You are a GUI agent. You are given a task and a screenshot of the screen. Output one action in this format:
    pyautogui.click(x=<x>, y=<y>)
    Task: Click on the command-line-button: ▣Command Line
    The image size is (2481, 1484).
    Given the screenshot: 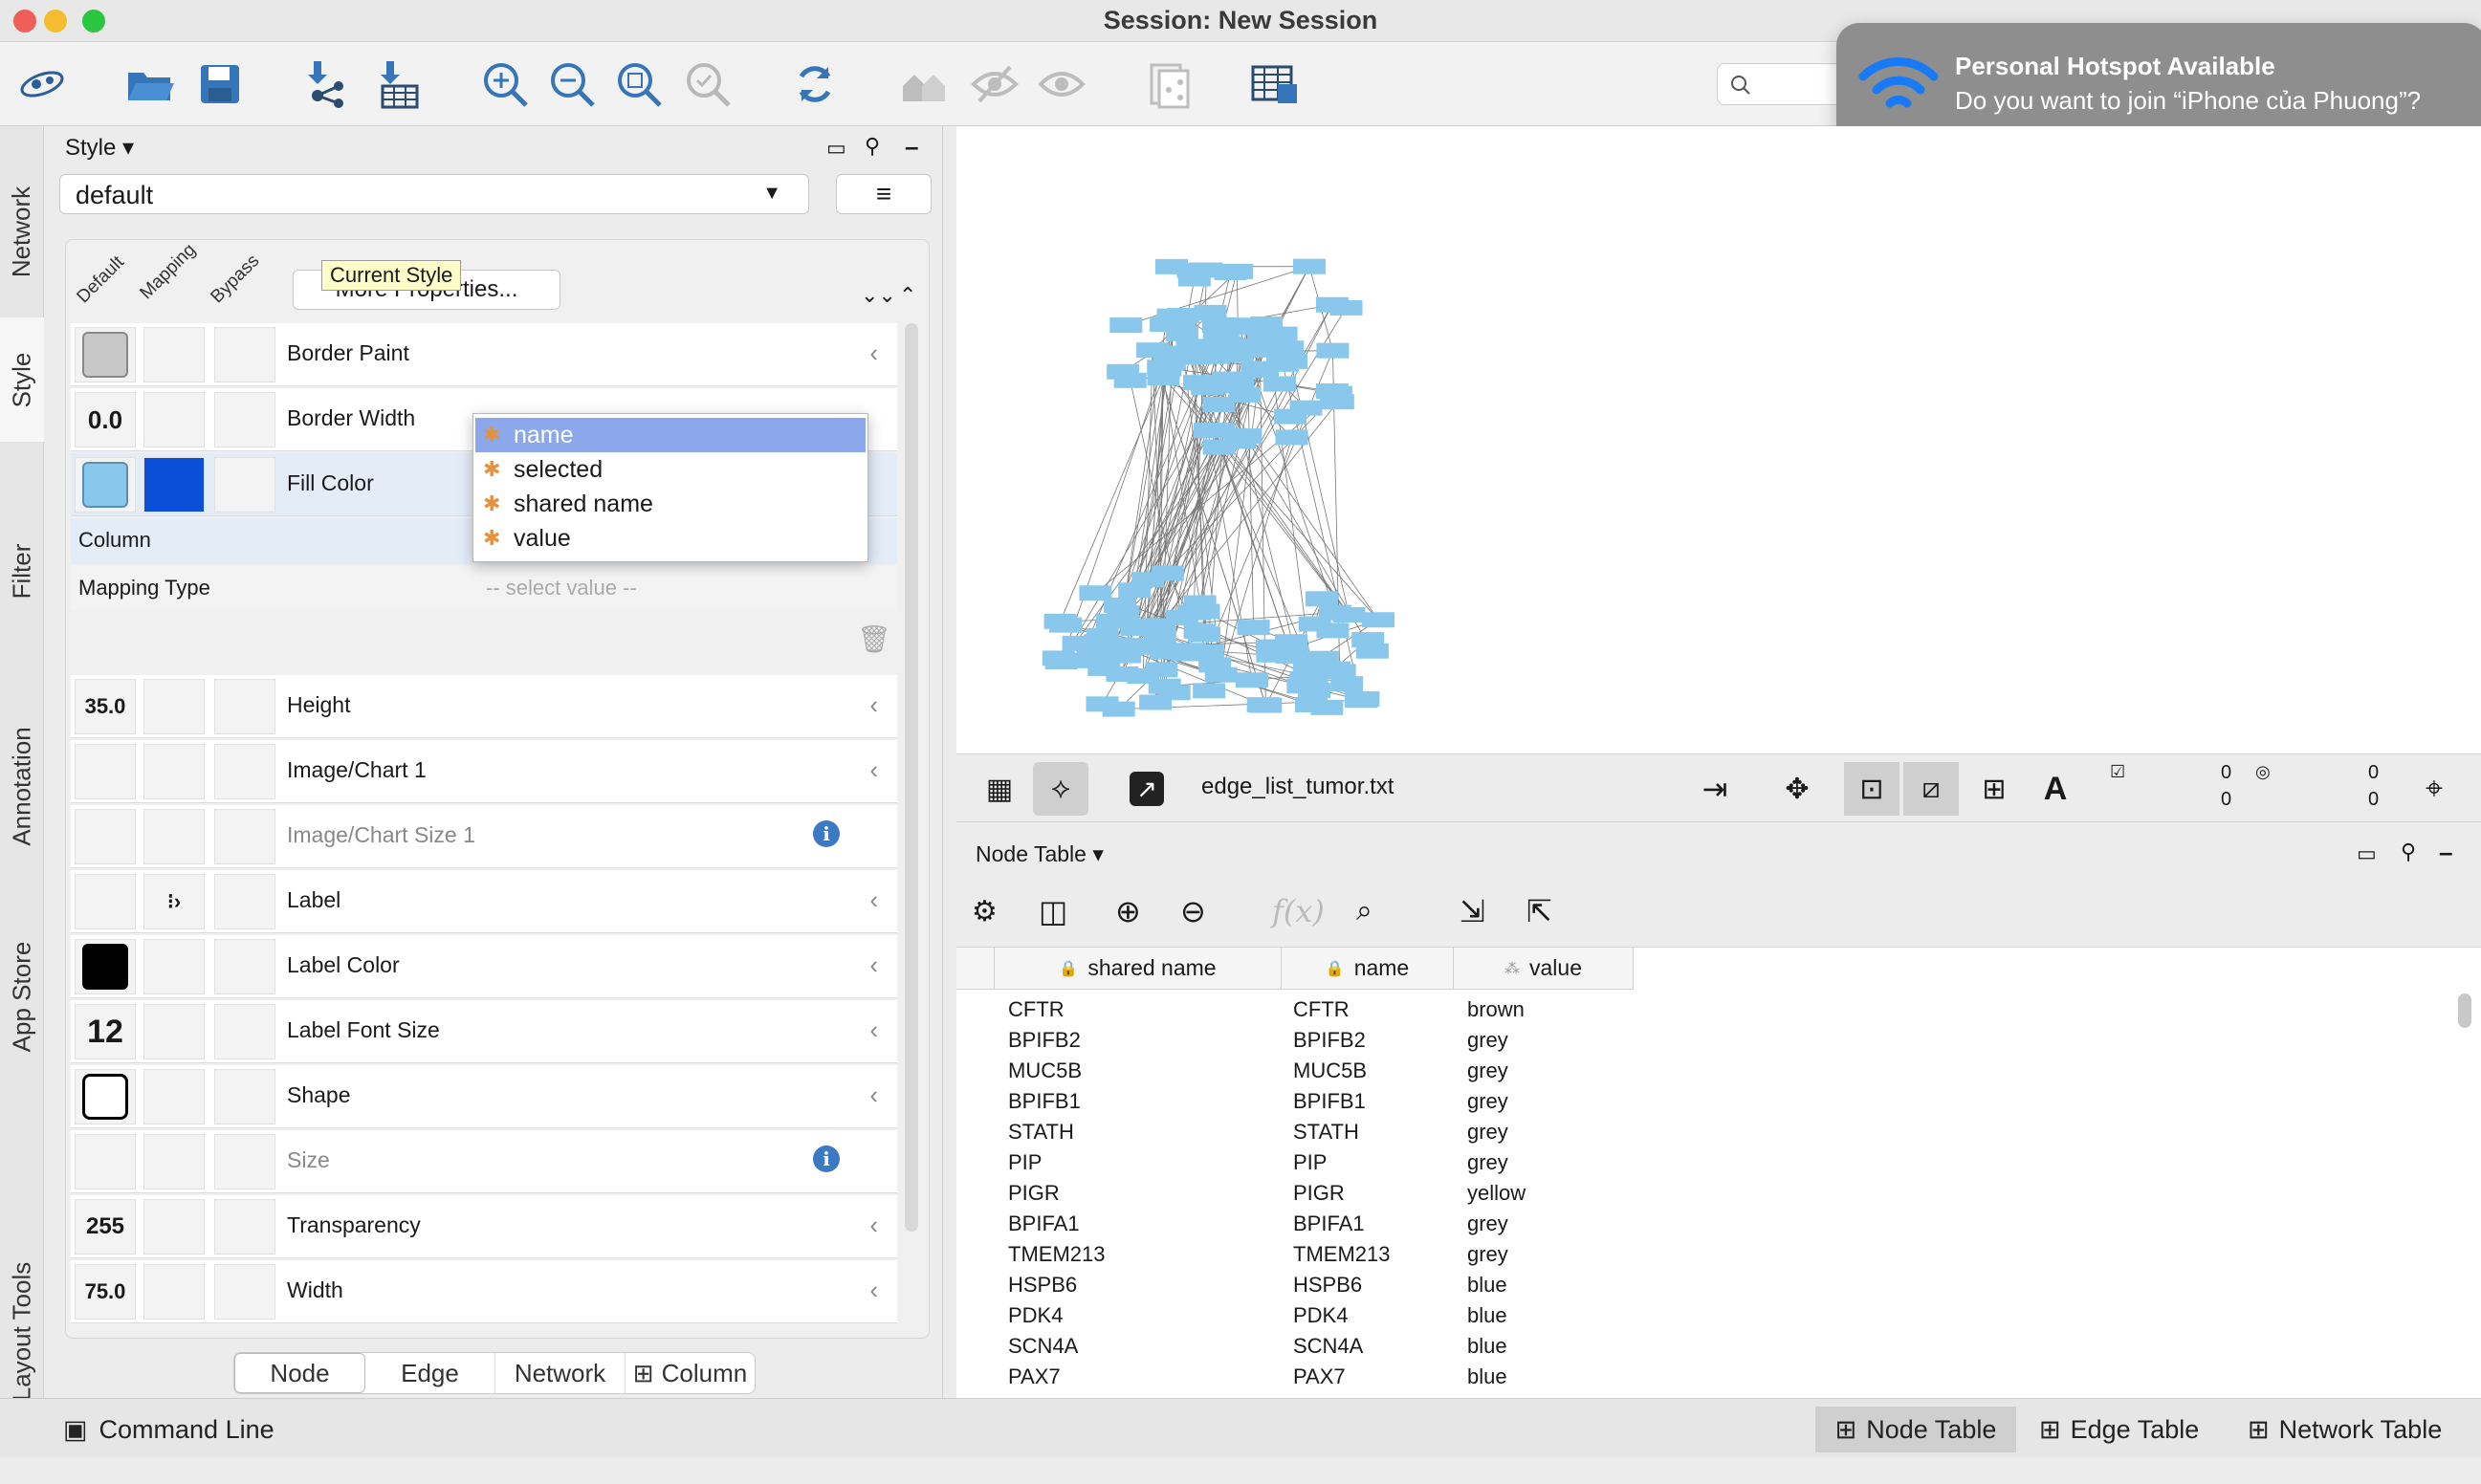 What is the action you would take?
    pyautogui.click(x=168, y=1429)
    